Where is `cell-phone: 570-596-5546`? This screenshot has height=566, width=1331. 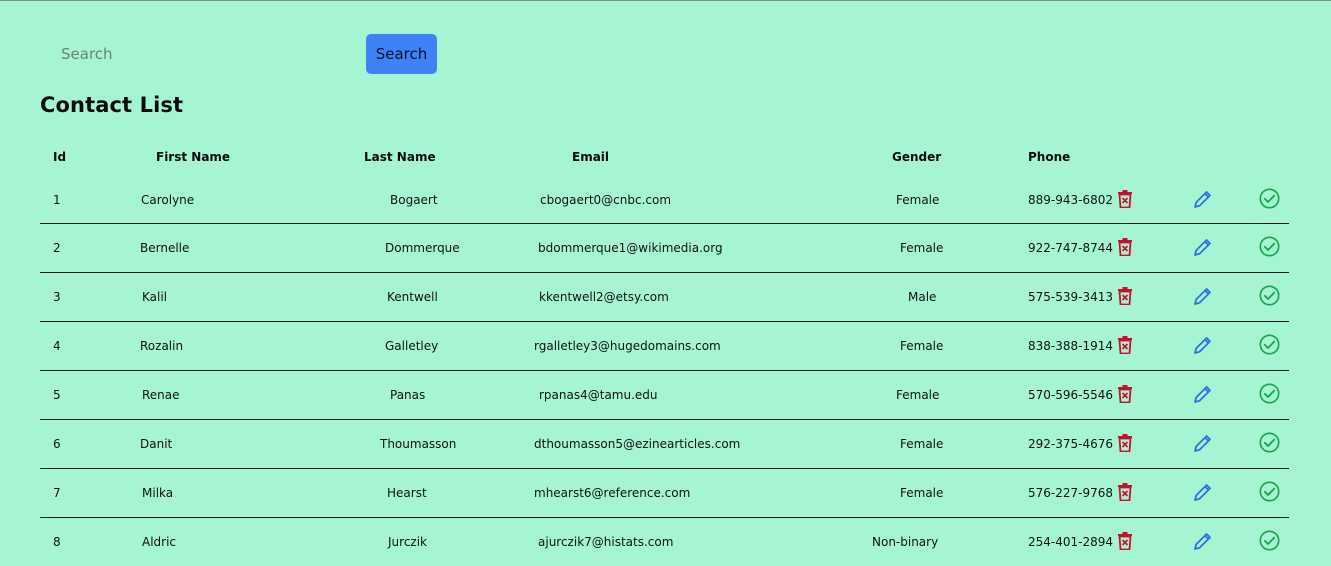
cell-phone: 570-596-5546 is located at coordinates (1049, 395).